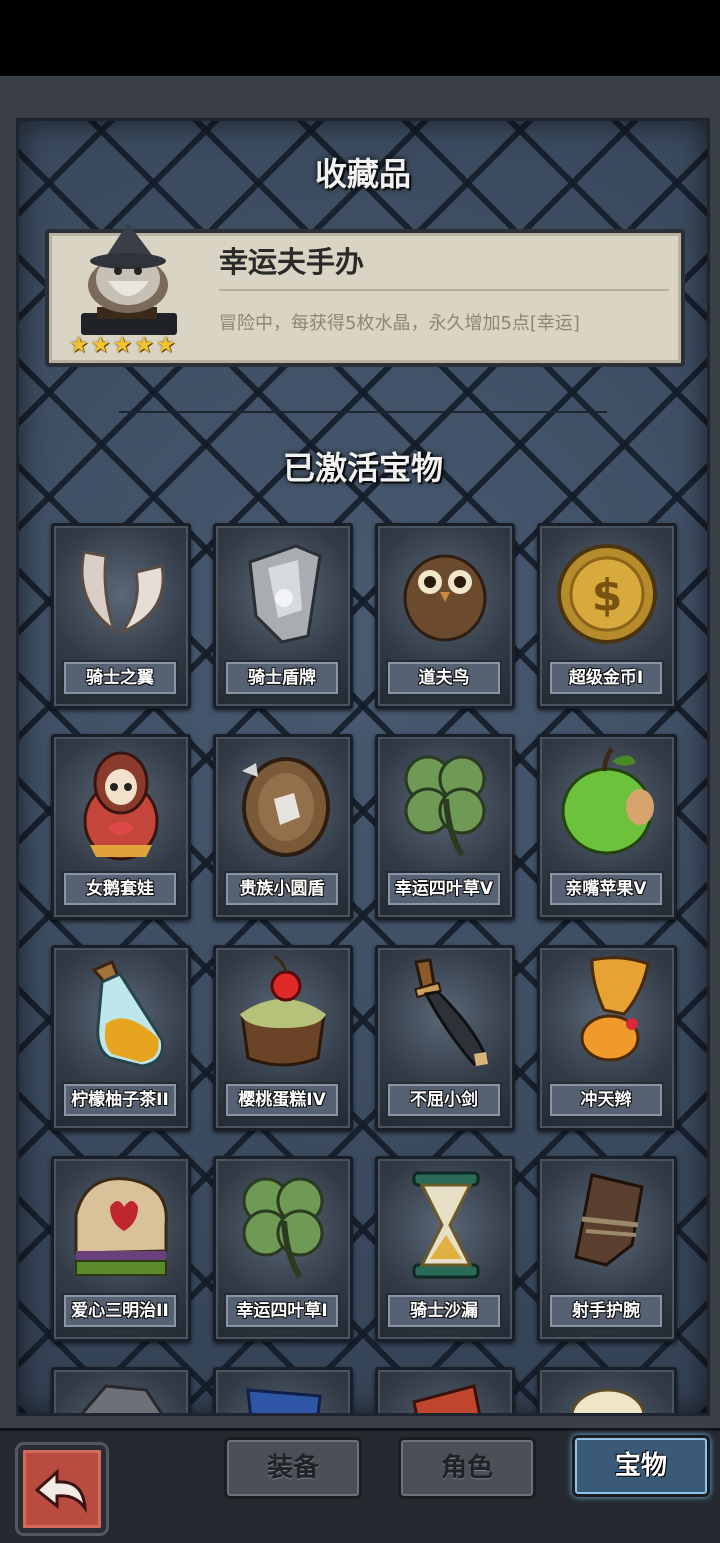 Image resolution: width=720 pixels, height=1543 pixels. What do you see at coordinates (609, 1220) in the screenshot?
I see `bracer-icon` at bounding box center [609, 1220].